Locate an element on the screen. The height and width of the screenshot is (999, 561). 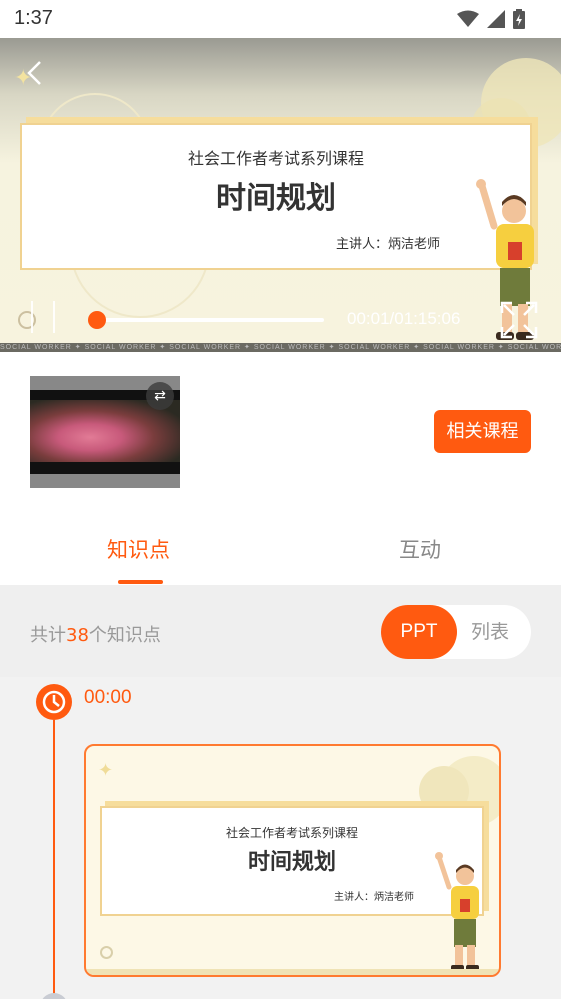
time-readout: 00:01/01:15:06 is located at coordinates (404, 318).